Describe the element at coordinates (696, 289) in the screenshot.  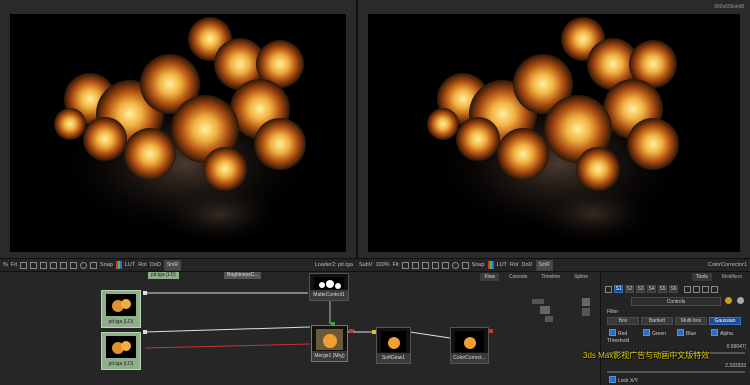
I see `lock-icon` at that location.